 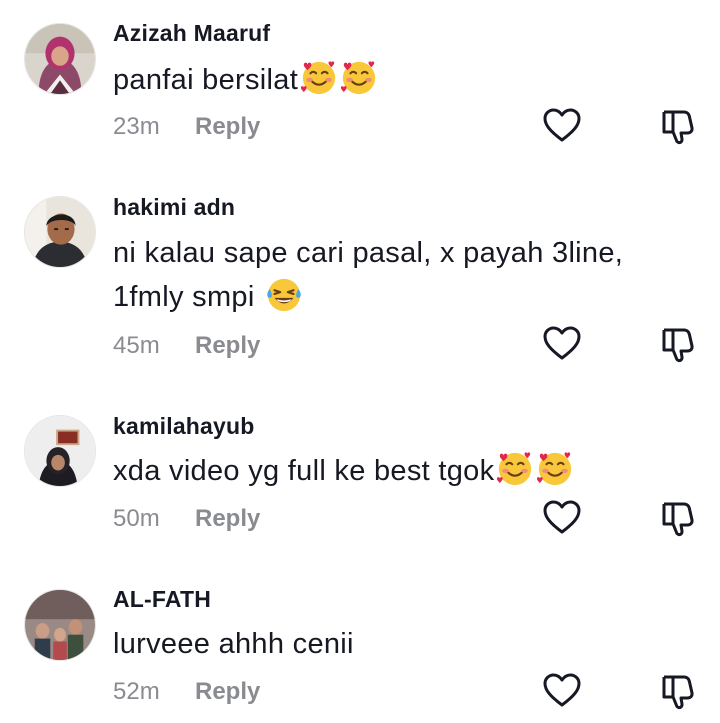 What do you see at coordinates (284, 295) in the screenshot?
I see `face-with-tears-of-joy-emoji` at bounding box center [284, 295].